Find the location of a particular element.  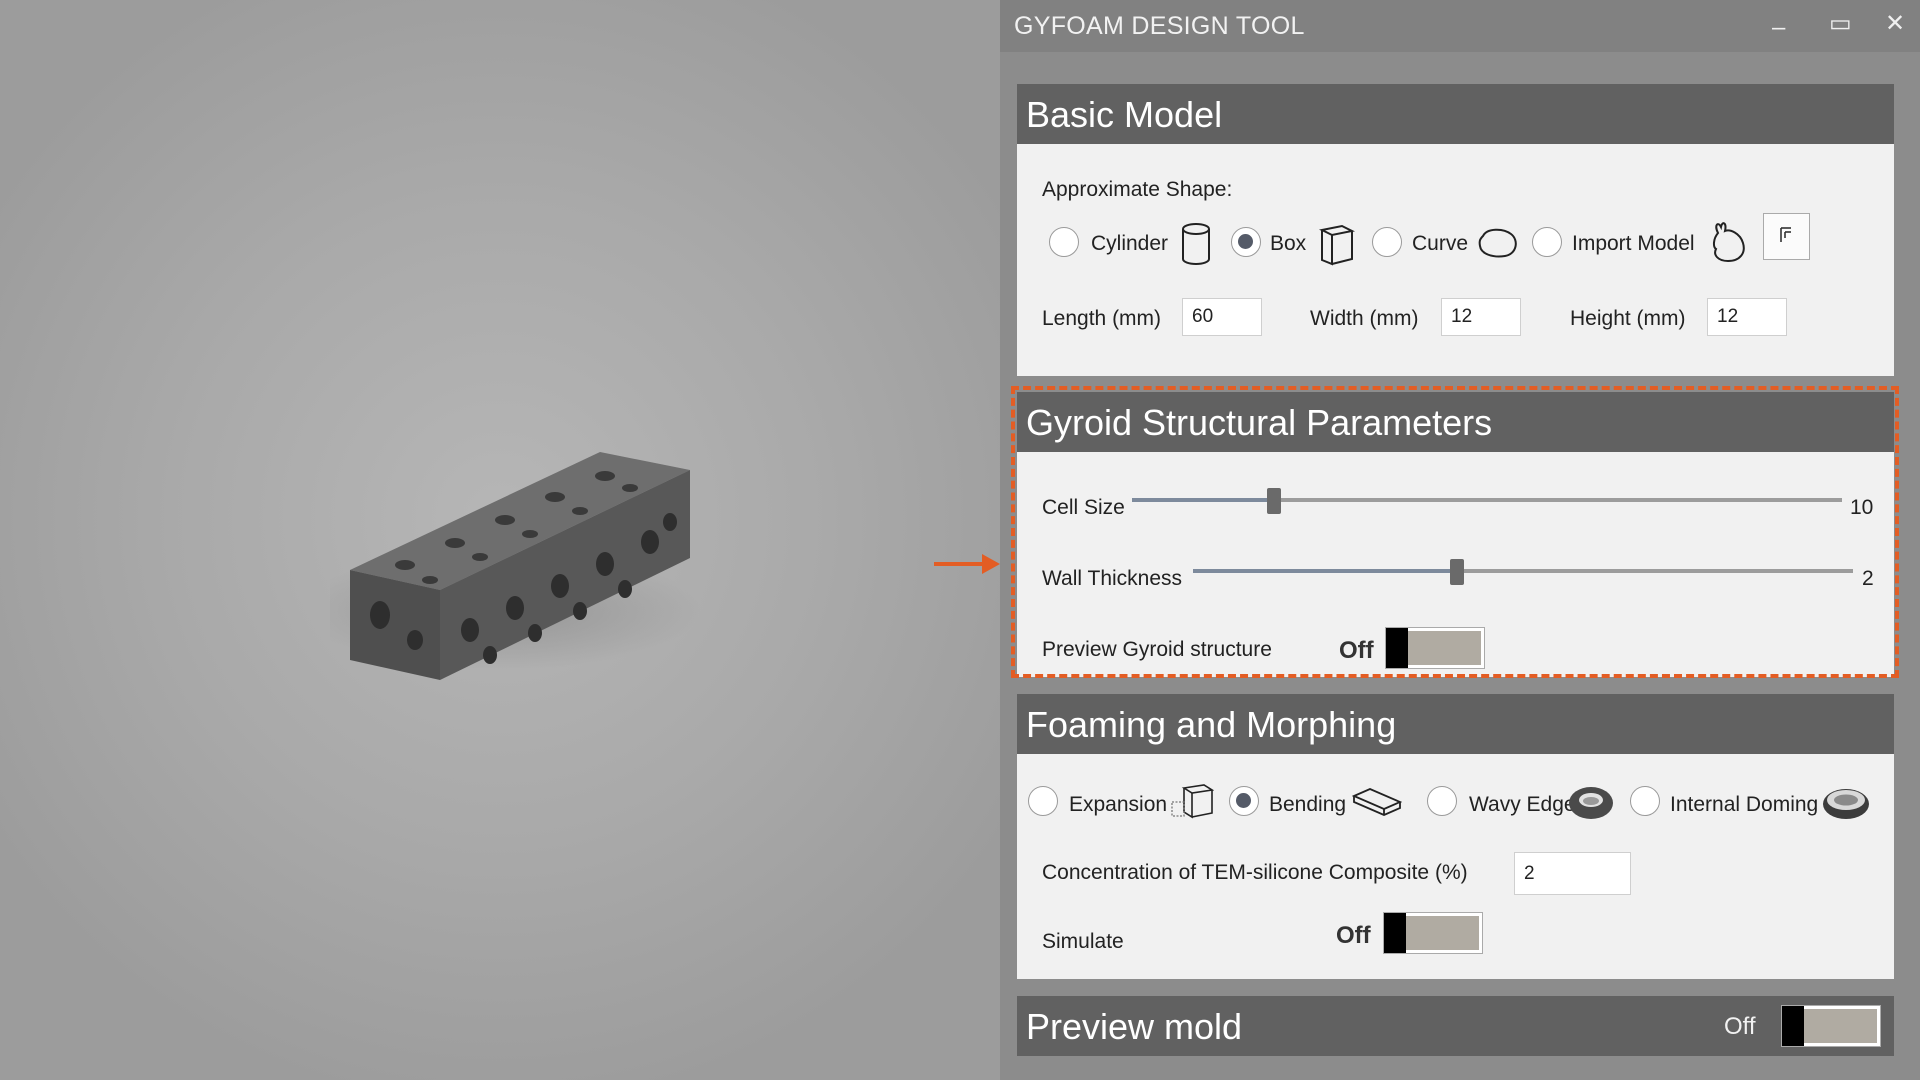

preview-gyroid-toggle is located at coordinates (1435, 648).